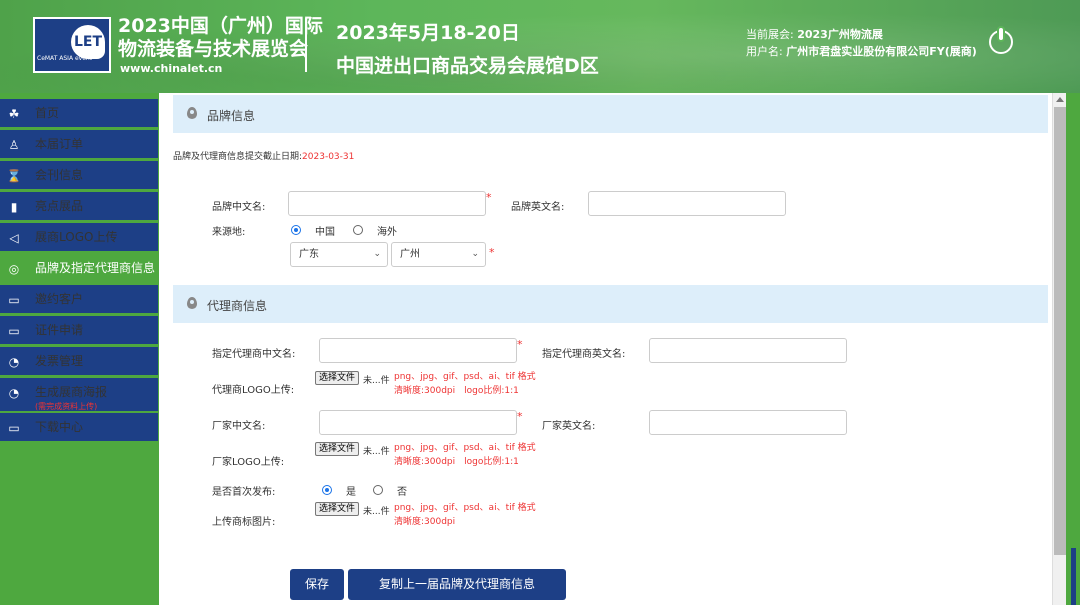  What do you see at coordinates (378, 490) in the screenshot?
I see `first-release-no-radio` at bounding box center [378, 490].